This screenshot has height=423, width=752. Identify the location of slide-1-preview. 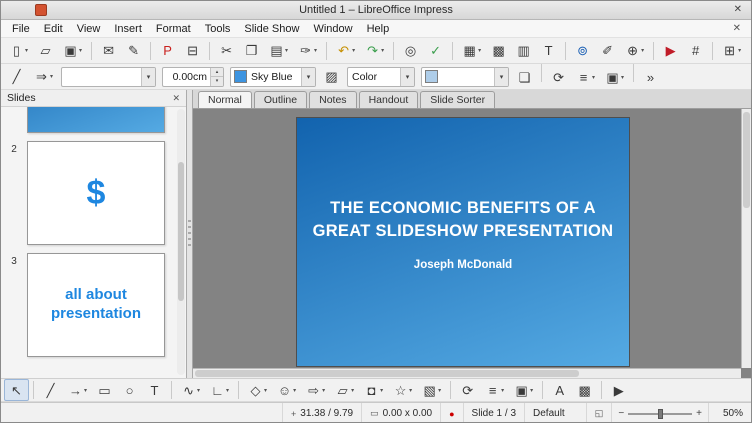
(96, 120).